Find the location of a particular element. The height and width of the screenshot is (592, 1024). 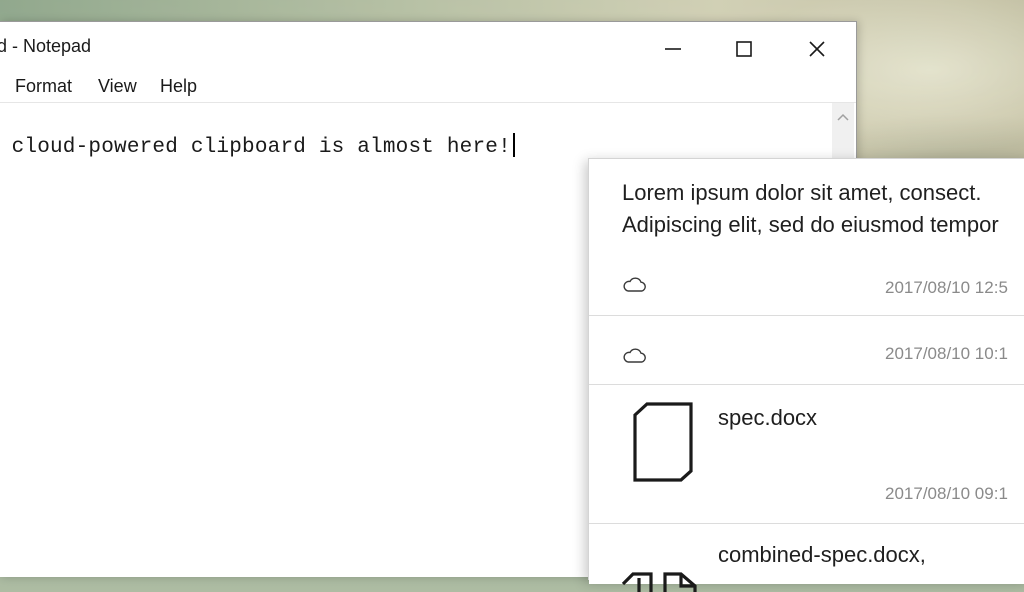

menu-bar: Format View Help is located at coordinates (428, 86).